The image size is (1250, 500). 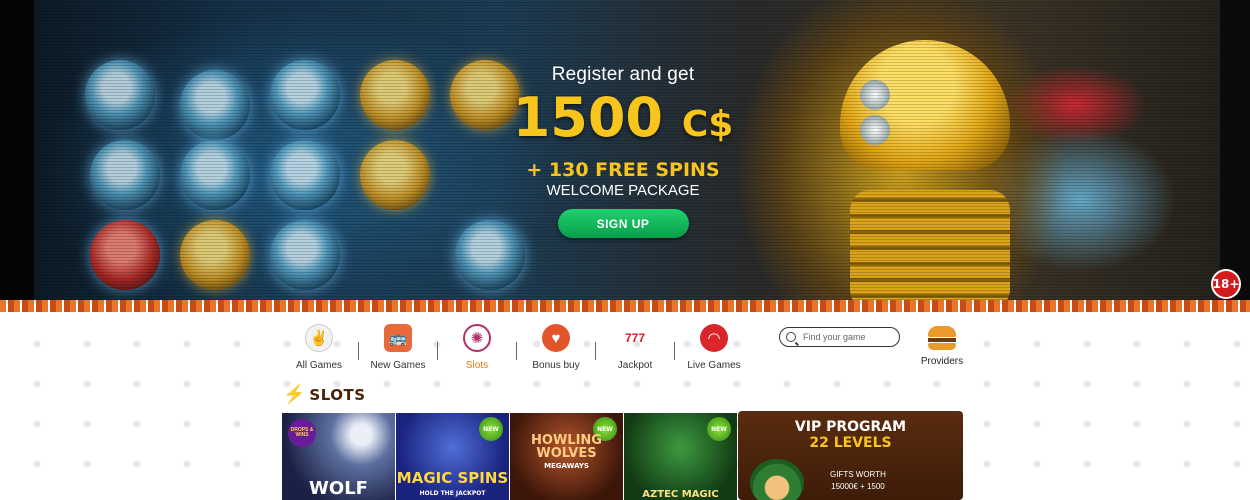 I want to click on nav-jackpot: 777 Jackpot, so click(x=635, y=347).